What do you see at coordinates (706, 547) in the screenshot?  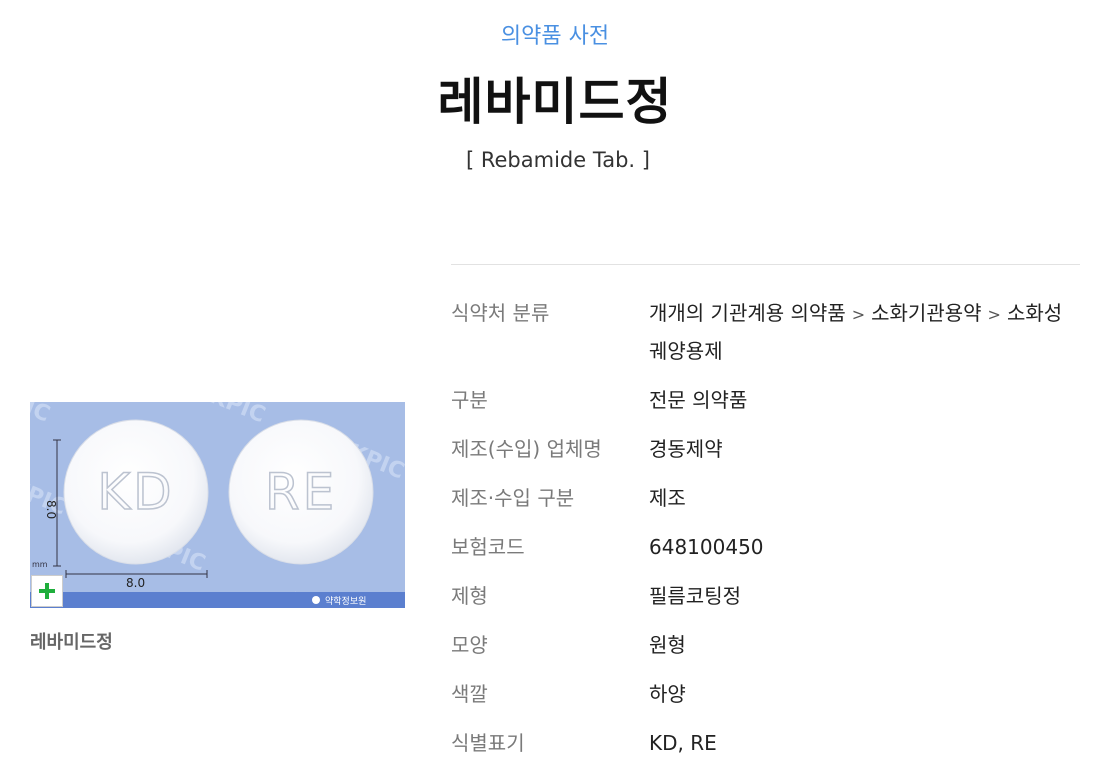 I see `info-value: 648100450` at bounding box center [706, 547].